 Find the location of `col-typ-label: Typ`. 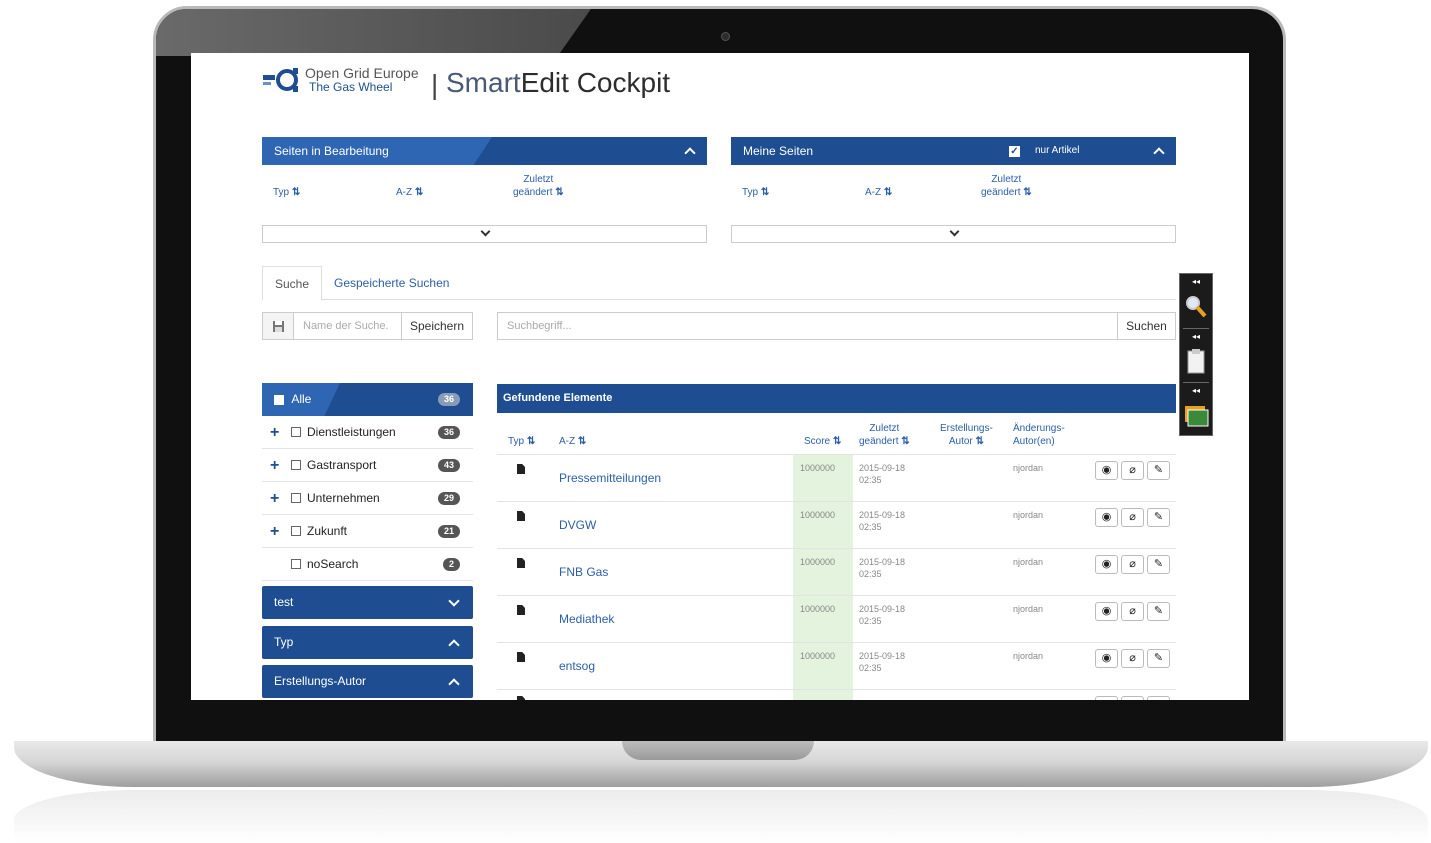

col-typ-label: Typ is located at coordinates (516, 441).